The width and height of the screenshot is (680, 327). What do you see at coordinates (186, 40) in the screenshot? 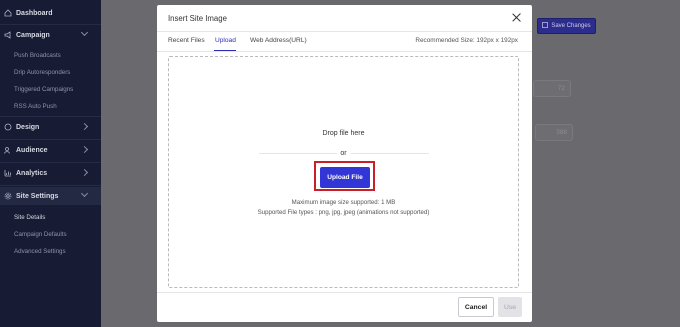
I see `tab-recent-files: Recent Files` at bounding box center [186, 40].